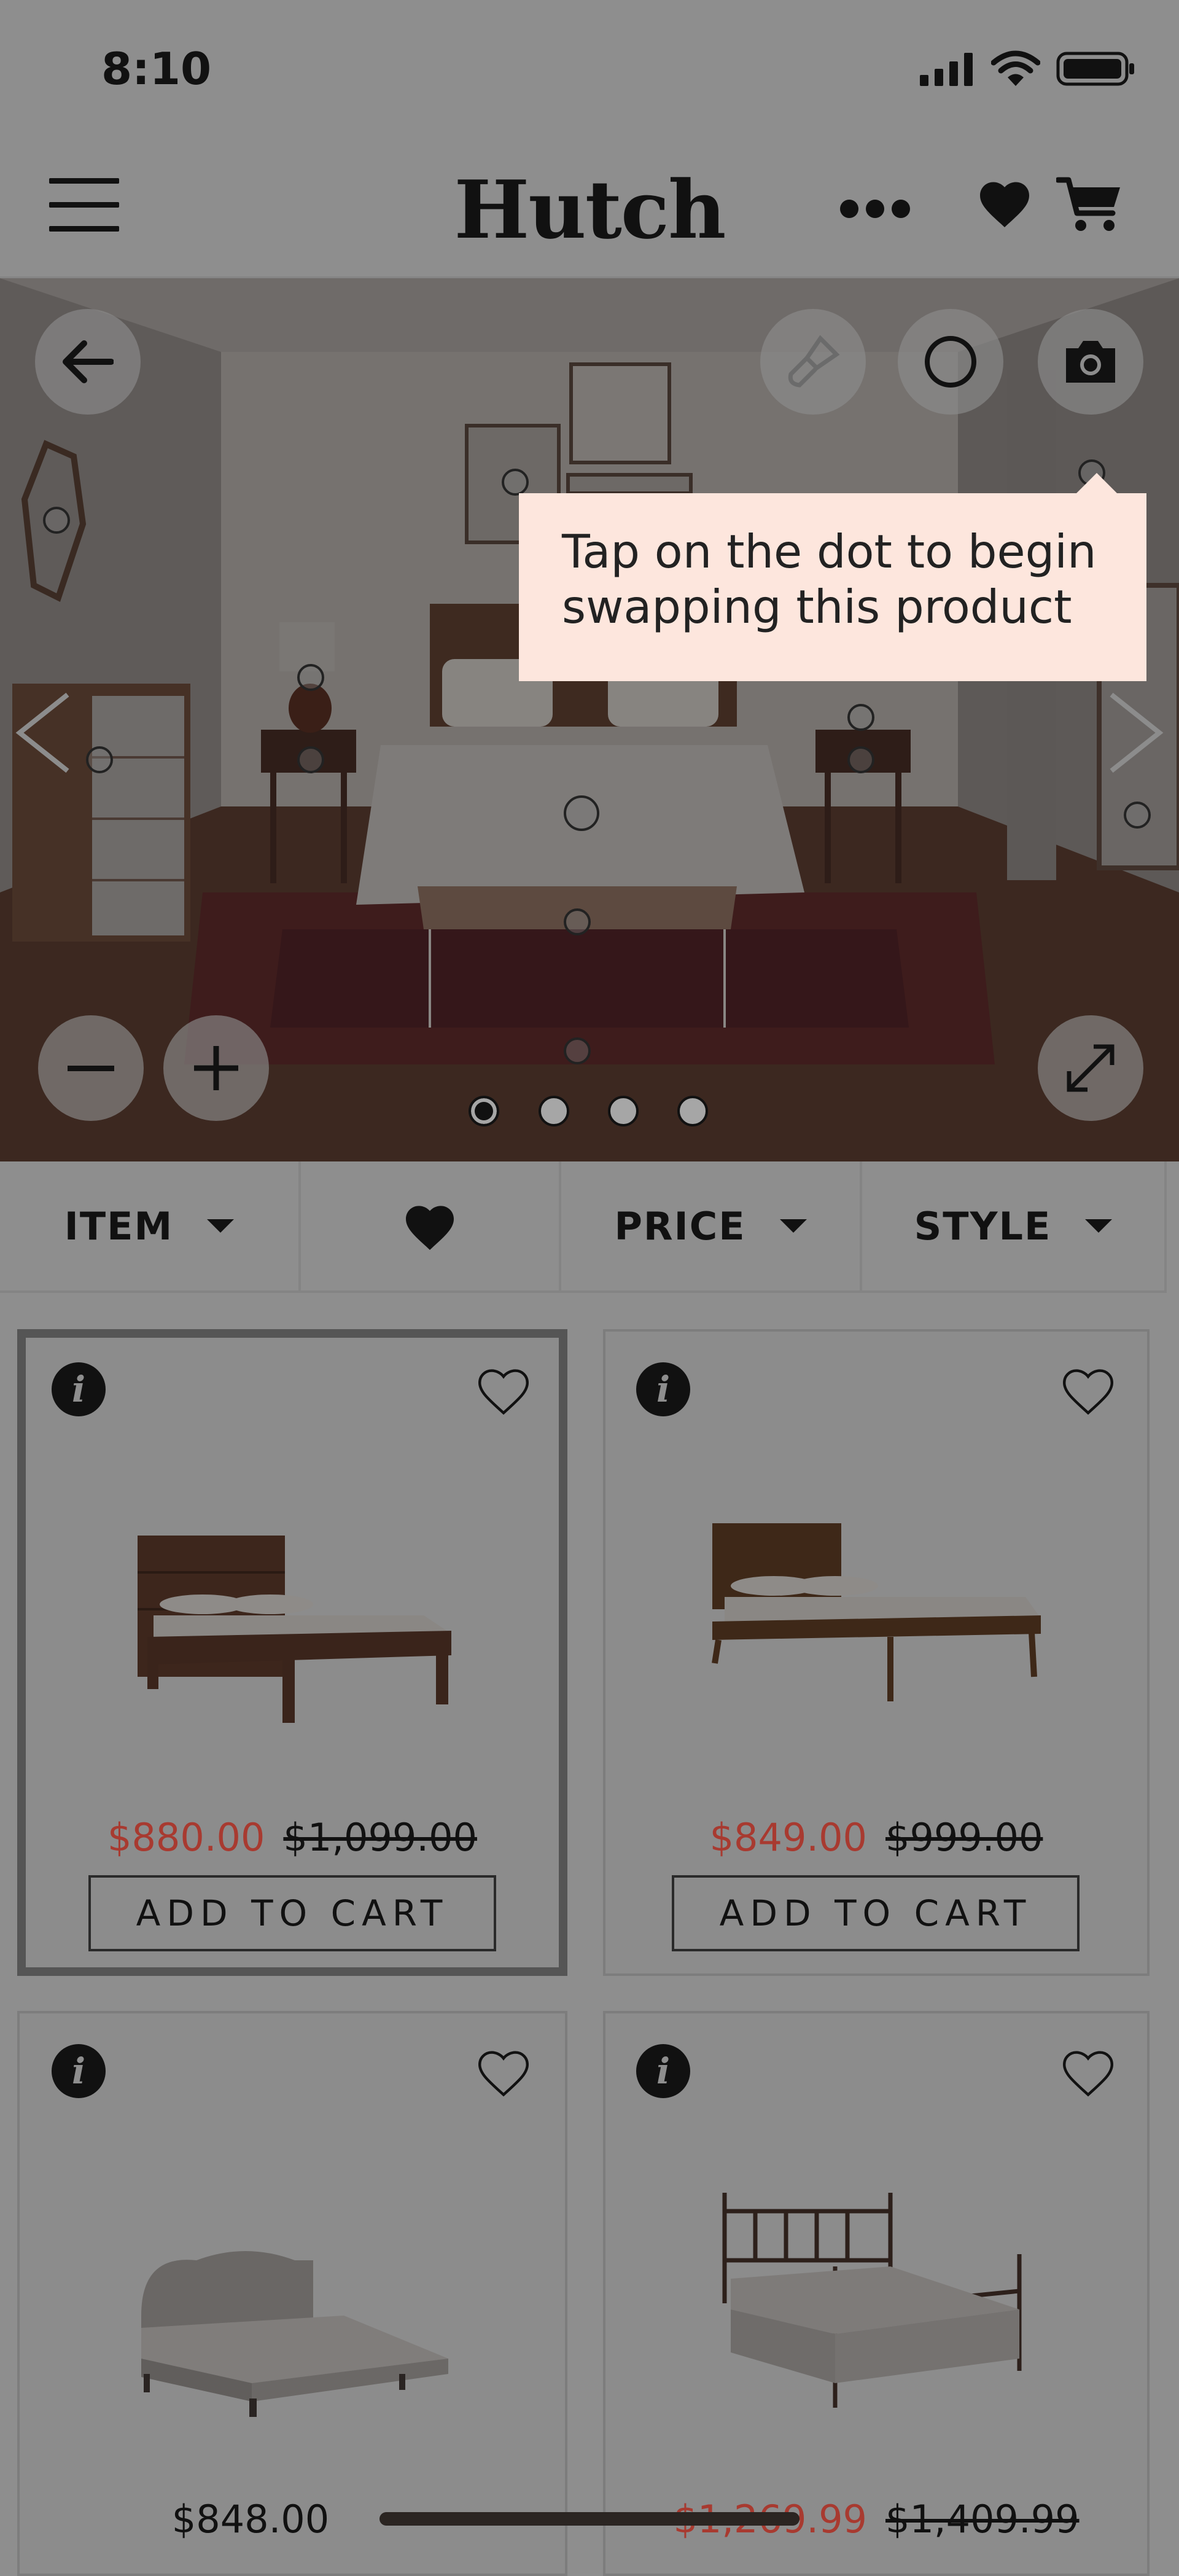 This screenshot has height=2576, width=1179. I want to click on filter-style: STYLE, so click(1014, 1225).